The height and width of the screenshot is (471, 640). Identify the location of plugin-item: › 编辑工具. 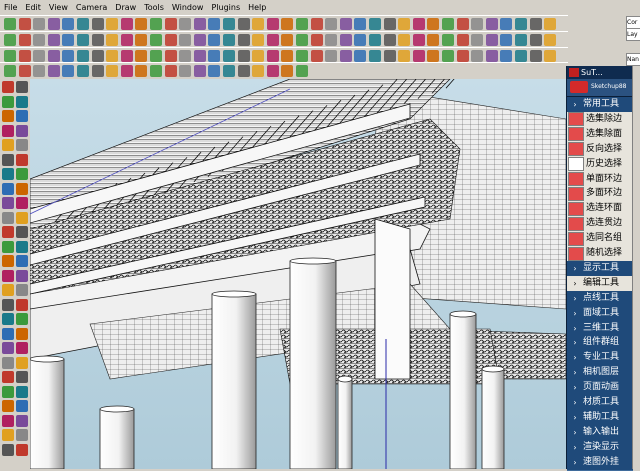
(600, 283).